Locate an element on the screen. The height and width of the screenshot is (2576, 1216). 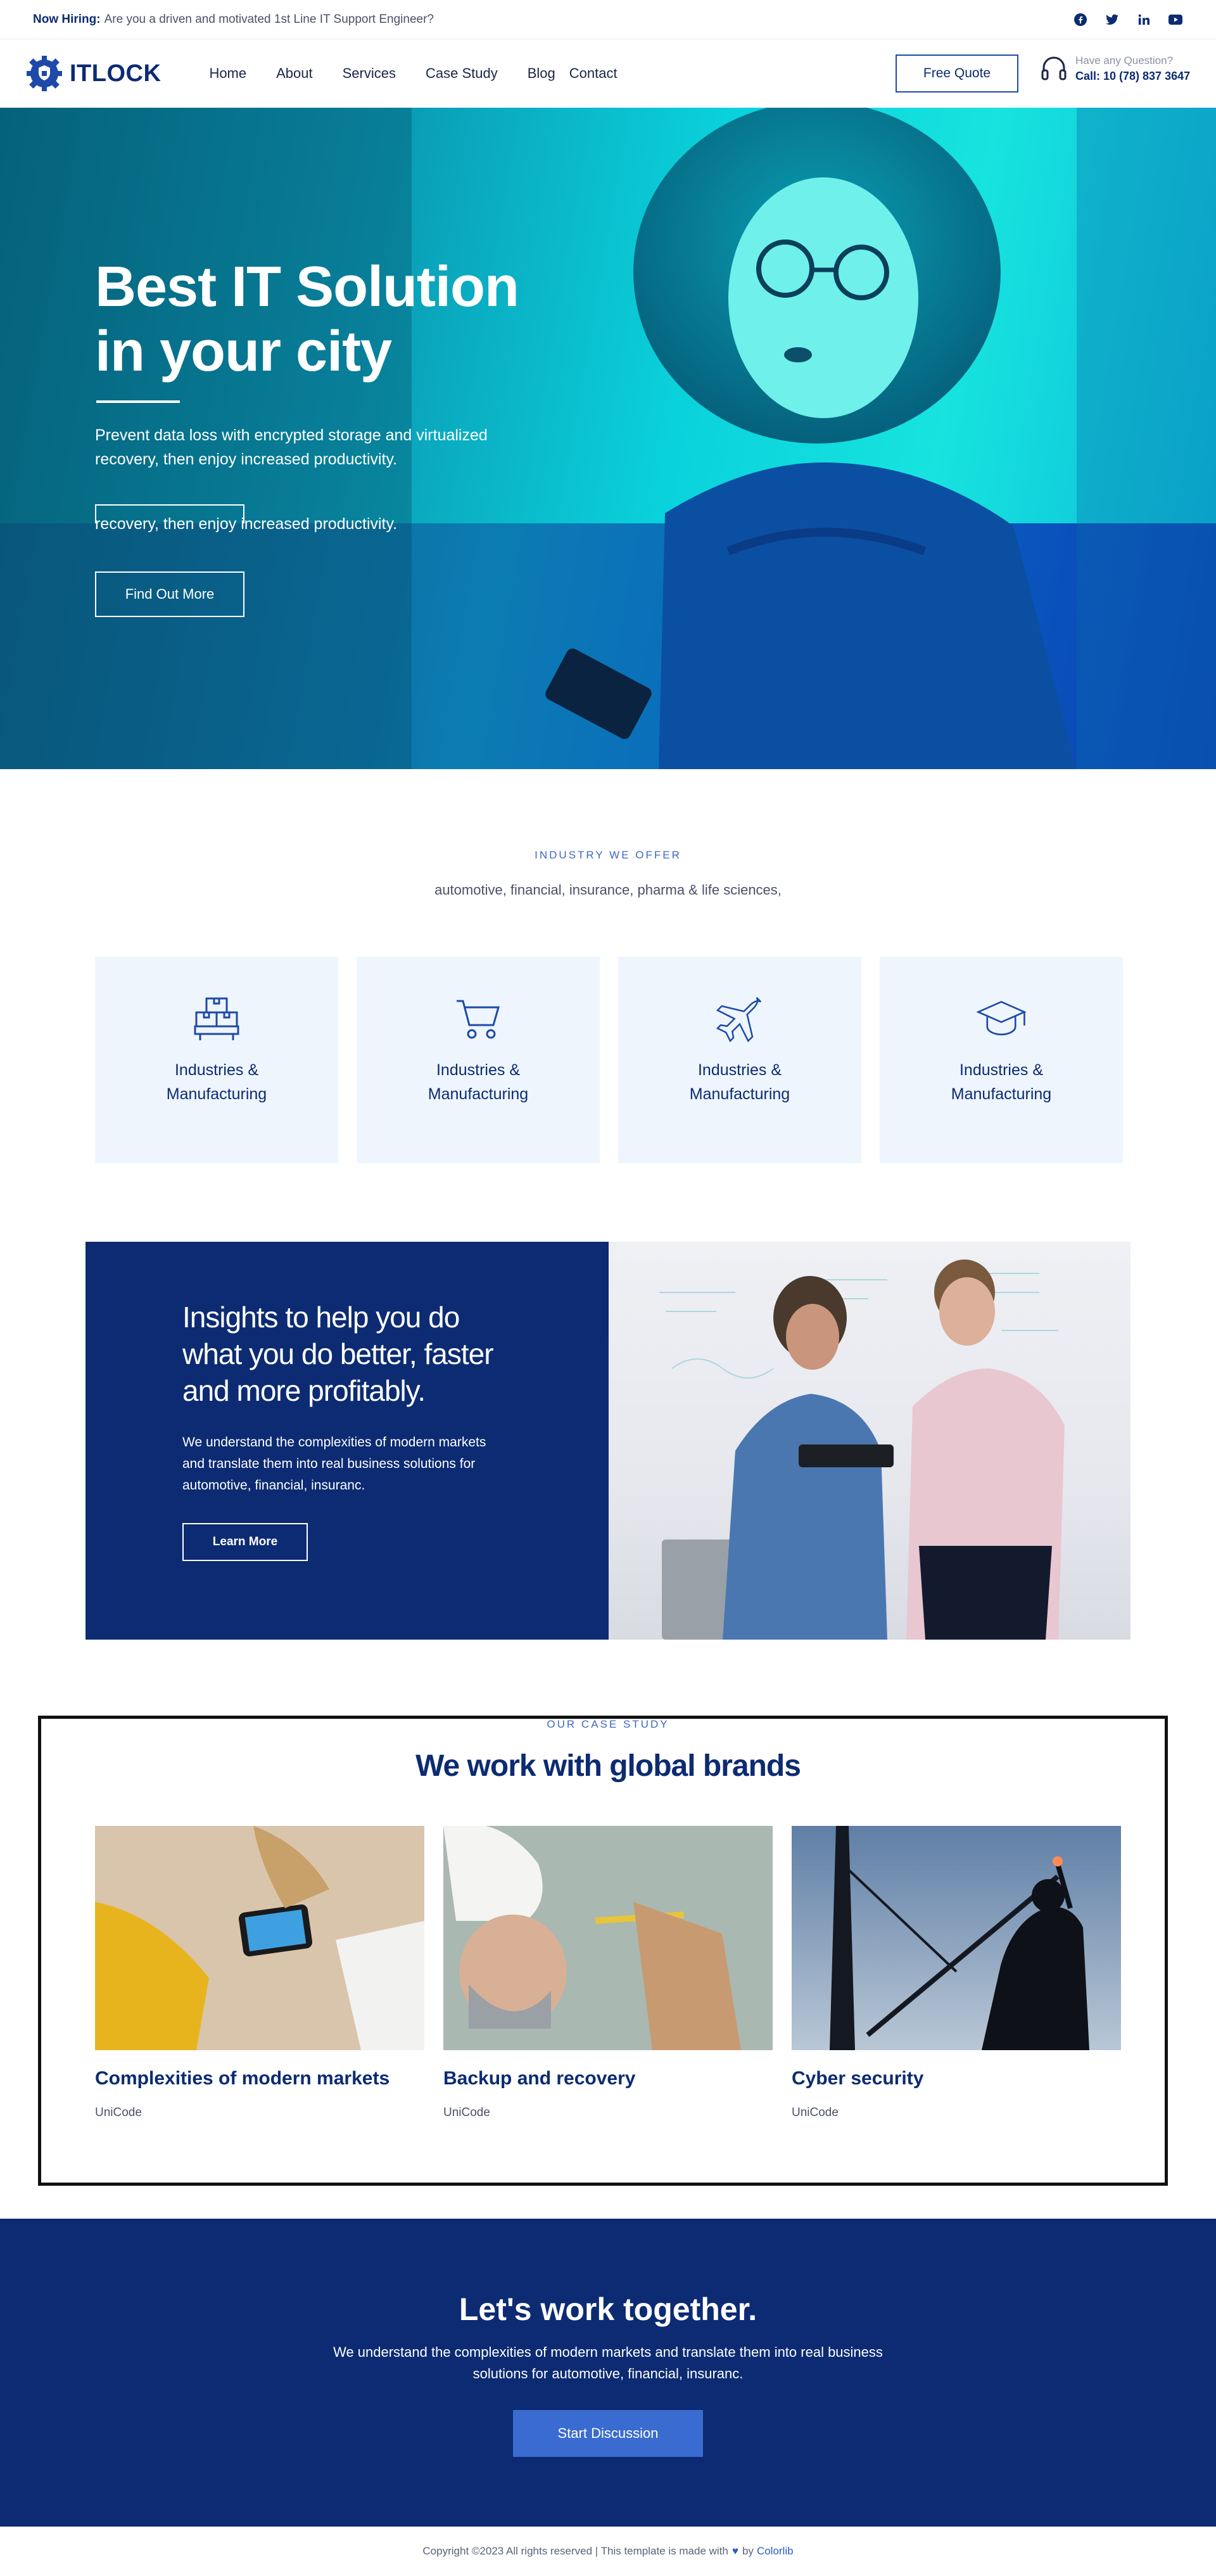
twitter-icon is located at coordinates (1112, 19).